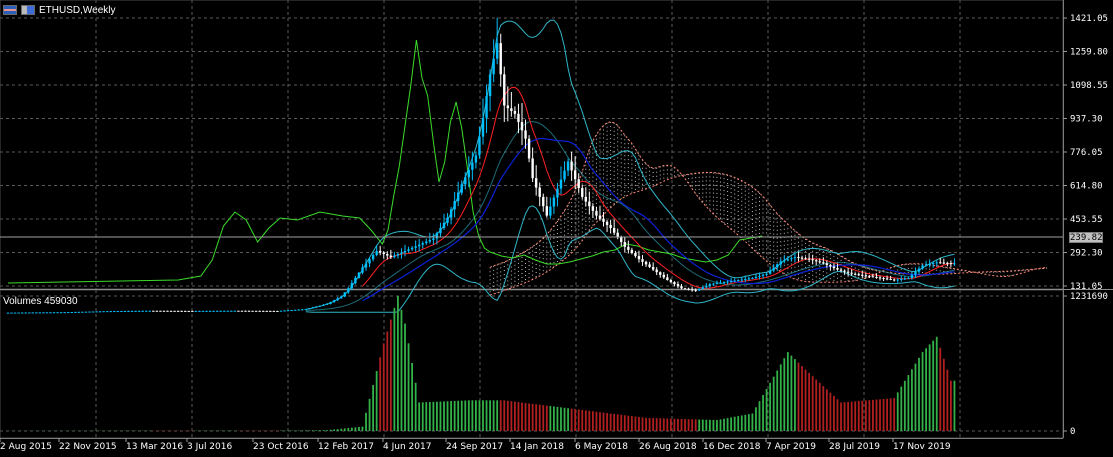 The image size is (1113, 457). Describe the element at coordinates (1089, 86) in the screenshot. I see `price-tick-label: 1098.55` at that location.